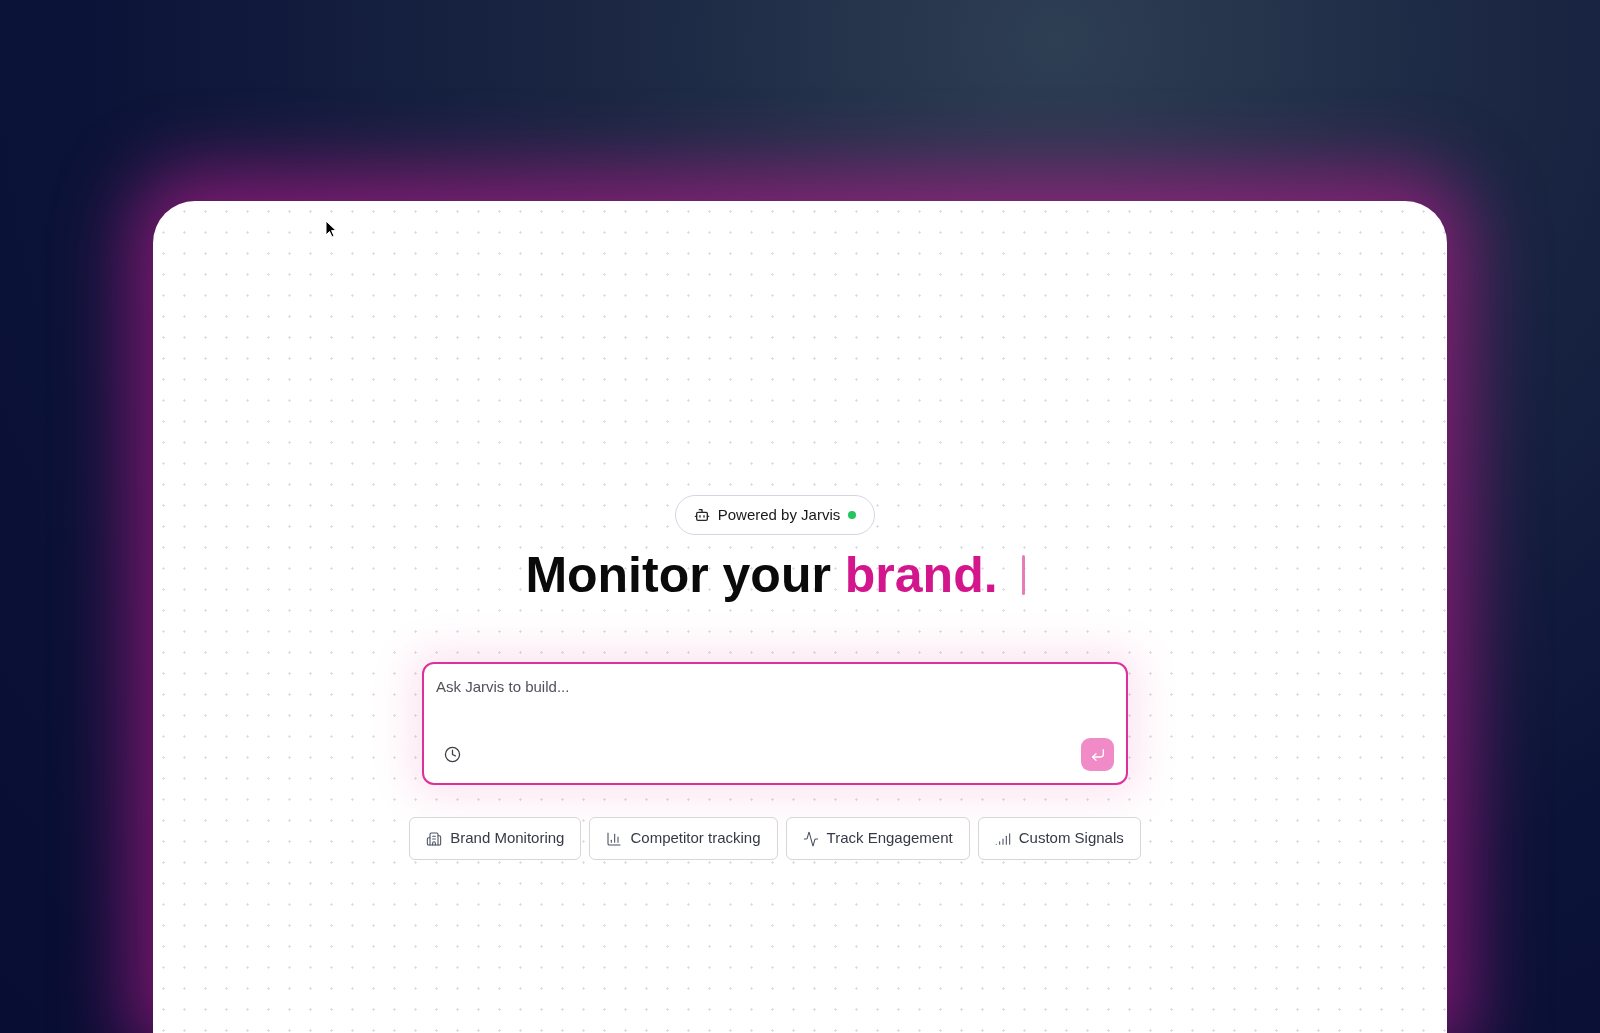 This screenshot has width=1600, height=1033. Describe the element at coordinates (779, 514) in the screenshot. I see `badge-label: Powered by Jarvis` at that location.